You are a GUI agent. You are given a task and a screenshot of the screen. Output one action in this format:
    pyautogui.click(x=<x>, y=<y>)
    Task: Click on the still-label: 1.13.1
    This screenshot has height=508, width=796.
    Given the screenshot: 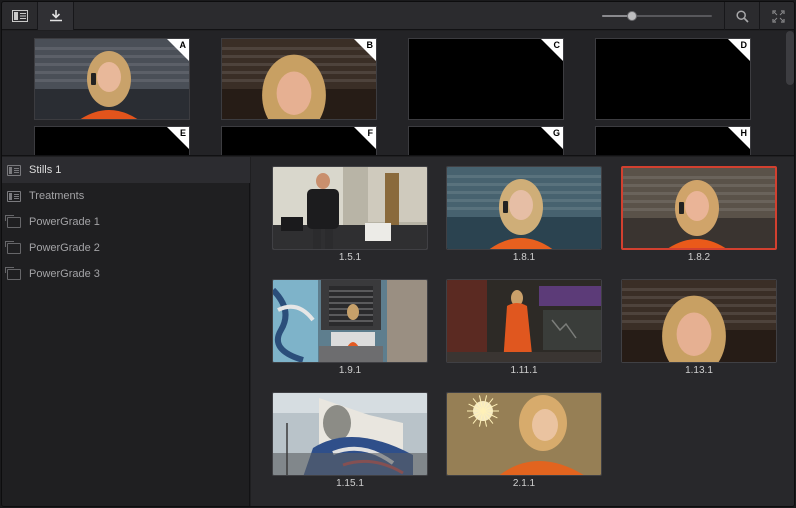 What is the action you would take?
    pyautogui.click(x=699, y=370)
    